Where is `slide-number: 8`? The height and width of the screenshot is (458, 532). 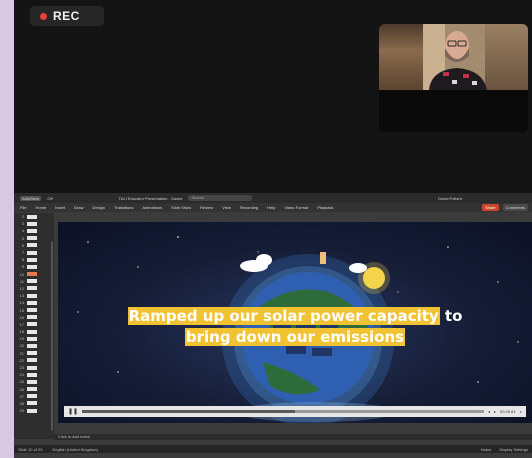 slide-number: 8 is located at coordinates (22, 260).